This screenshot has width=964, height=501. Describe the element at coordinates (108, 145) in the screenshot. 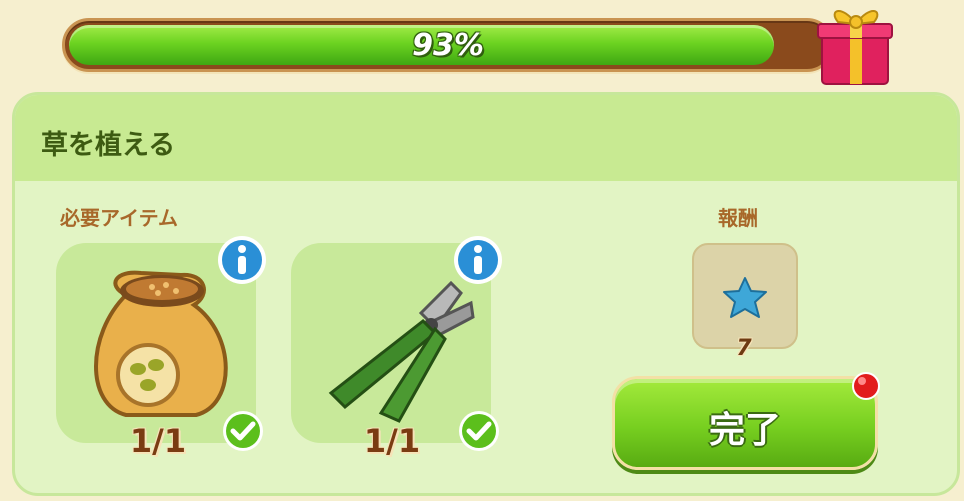

I see `quest-title: 草を植える` at that location.